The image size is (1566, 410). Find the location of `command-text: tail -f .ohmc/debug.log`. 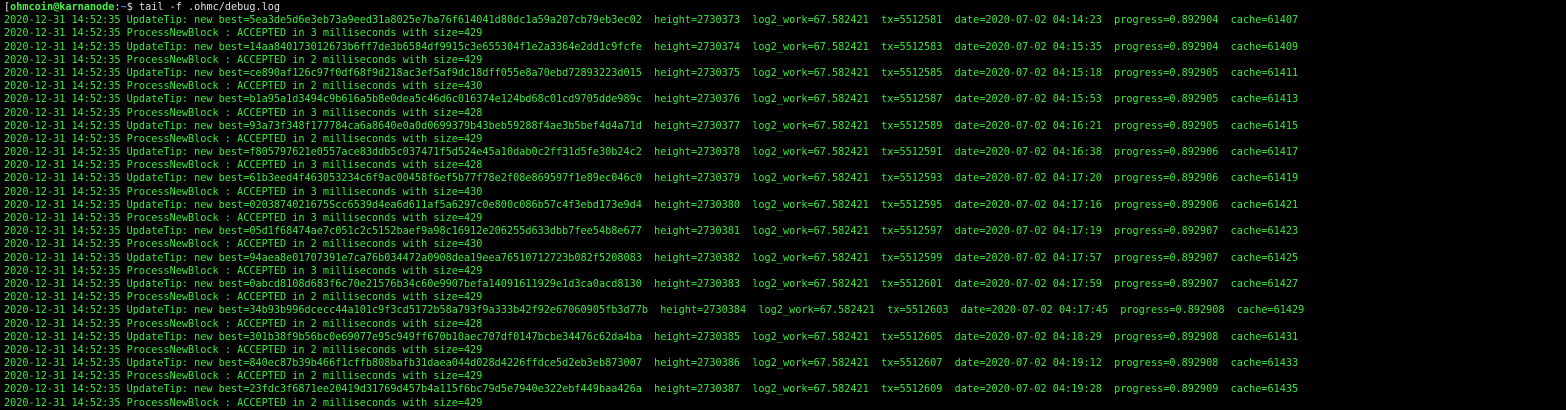

command-text: tail -f .ohmc/debug.log is located at coordinates (209, 7).